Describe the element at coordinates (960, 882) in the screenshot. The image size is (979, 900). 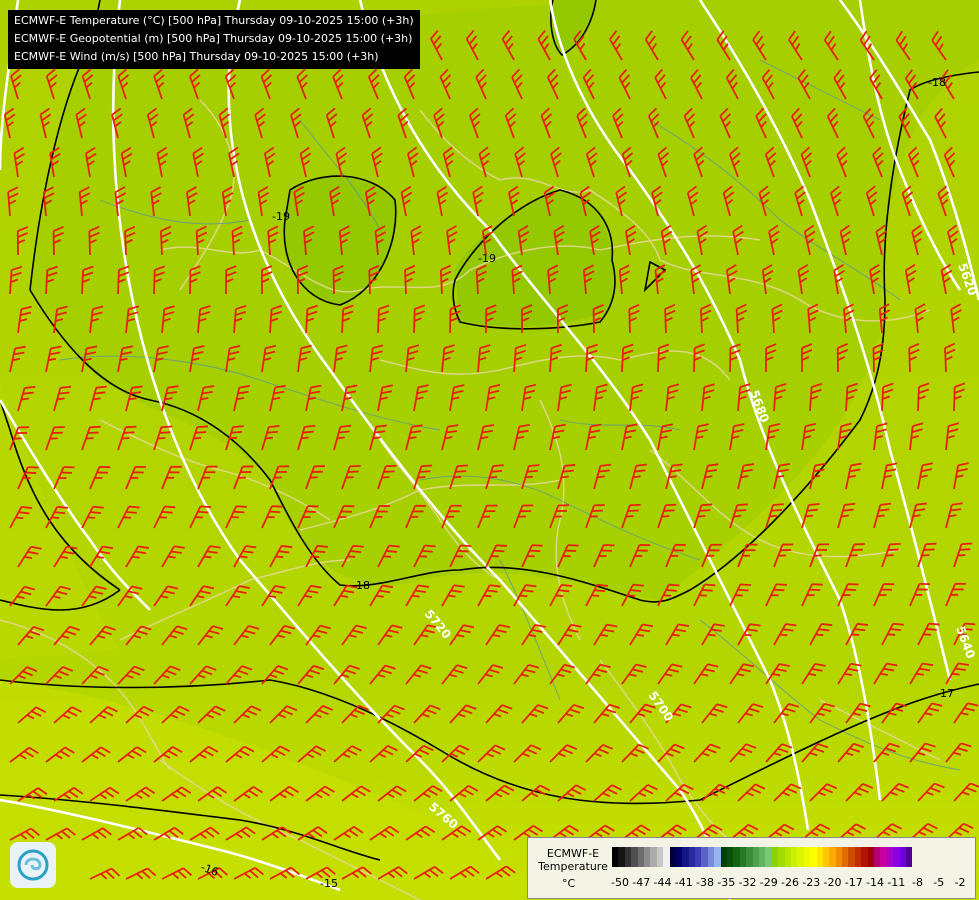
I see `legend-tick-label: -2` at that location.